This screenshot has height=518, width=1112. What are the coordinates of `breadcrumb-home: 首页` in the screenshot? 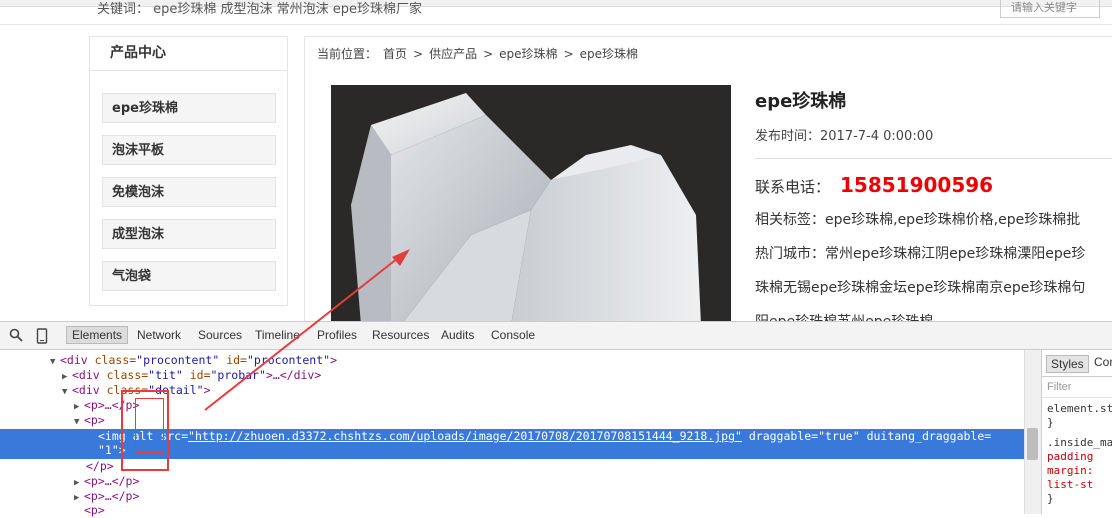 It's located at (395, 54).